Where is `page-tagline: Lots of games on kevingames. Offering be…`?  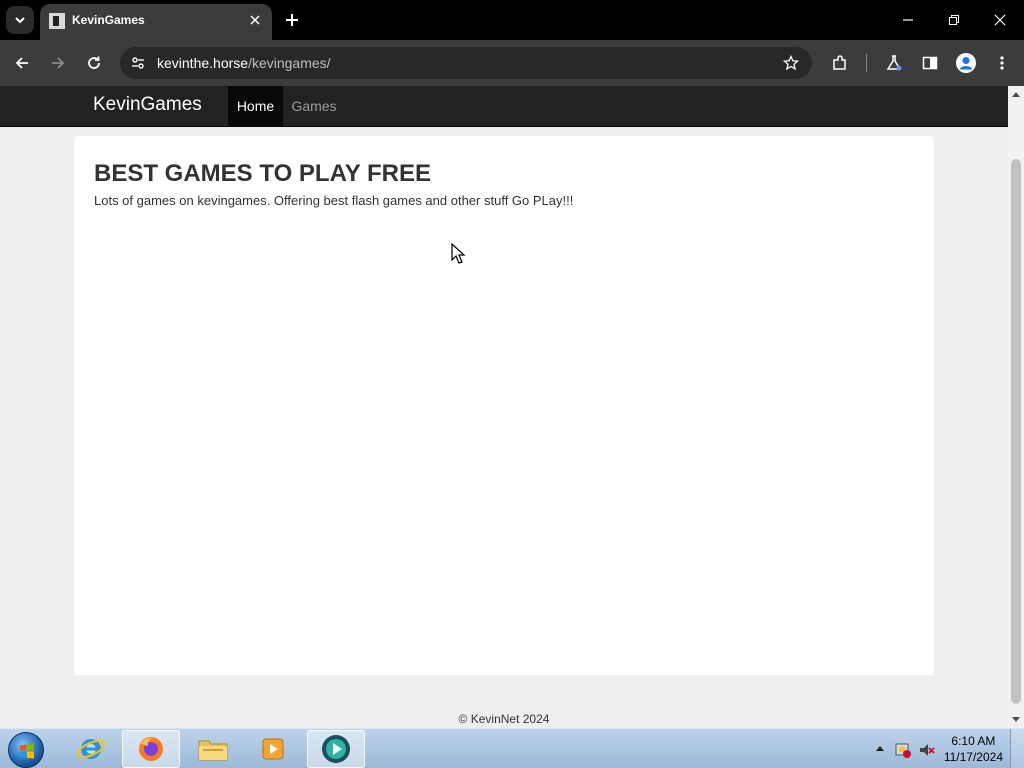
page-tagline: Lots of games on kevingames. Offering be… is located at coordinates (334, 200).